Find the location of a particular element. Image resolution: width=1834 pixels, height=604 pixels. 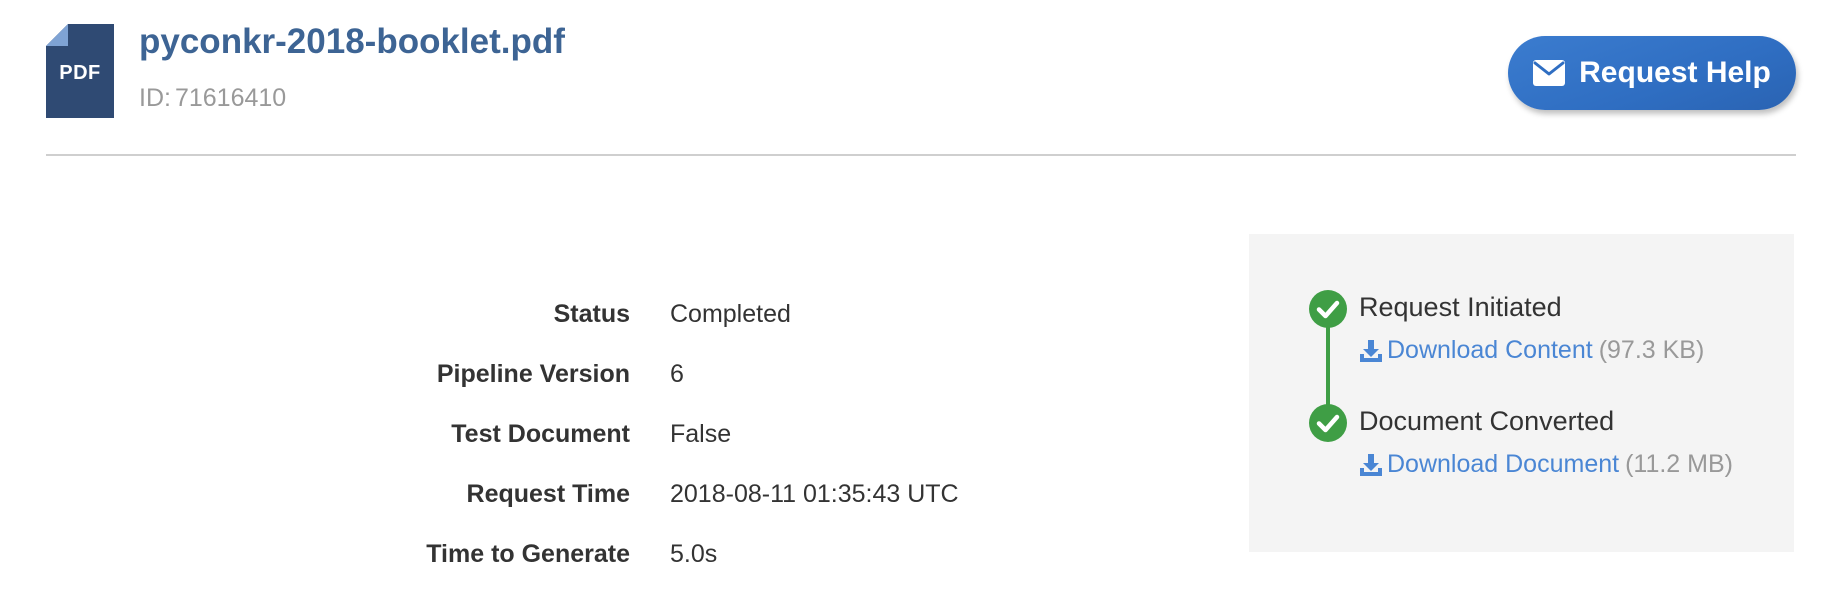

download-document-link: Download Document (11.2 MB) is located at coordinates (1546, 464).